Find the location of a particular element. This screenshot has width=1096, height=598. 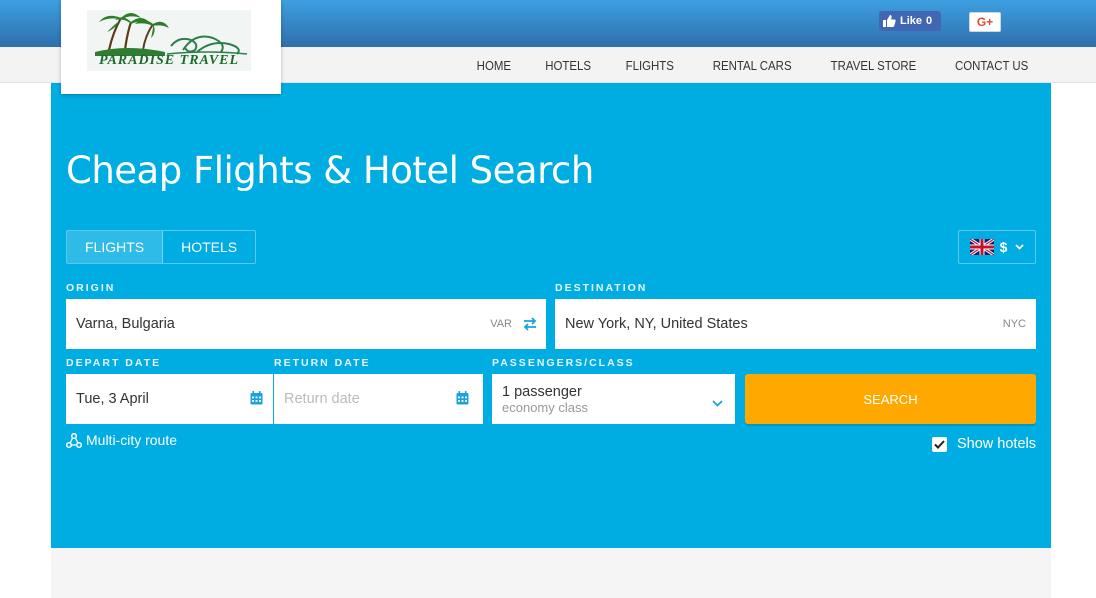

search-tabs: FLIGHTS HOTELS is located at coordinates (161, 247).